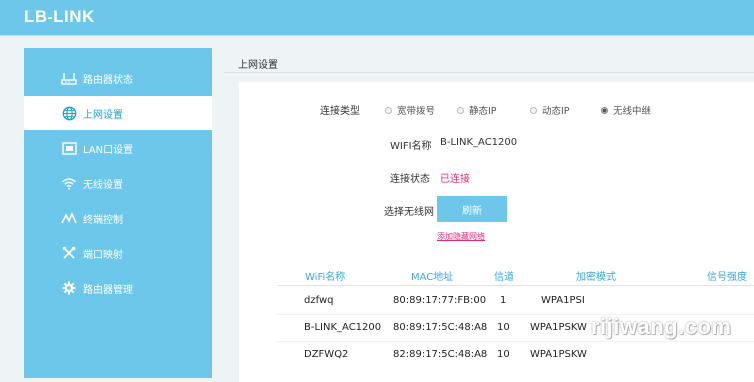 Image resolution: width=754 pixels, height=382 pixels. I want to click on column-header-channel: 信道, so click(504, 275).